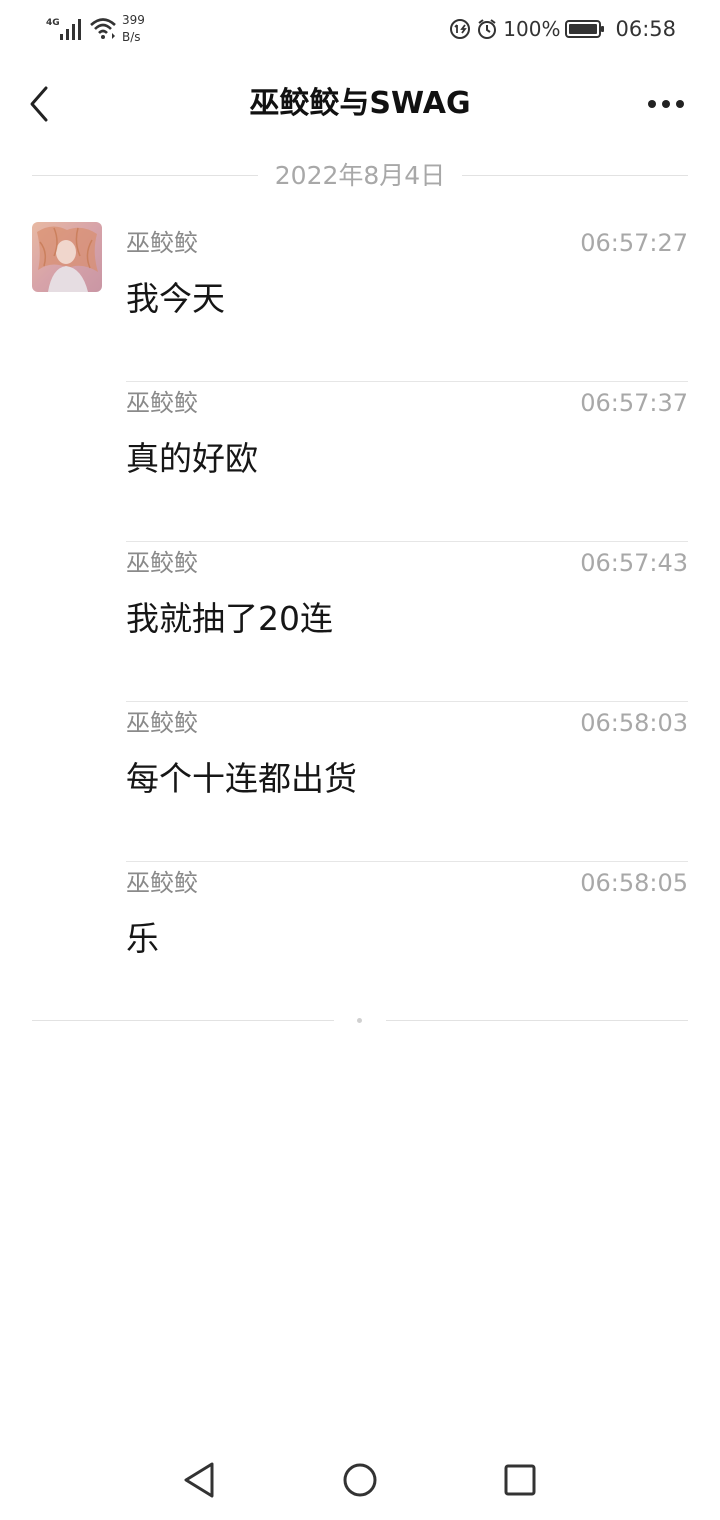  What do you see at coordinates (407, 782) in the screenshot?
I see `message-item: 巫鲛鲛 06:58:03 每个十连都出货` at bounding box center [407, 782].